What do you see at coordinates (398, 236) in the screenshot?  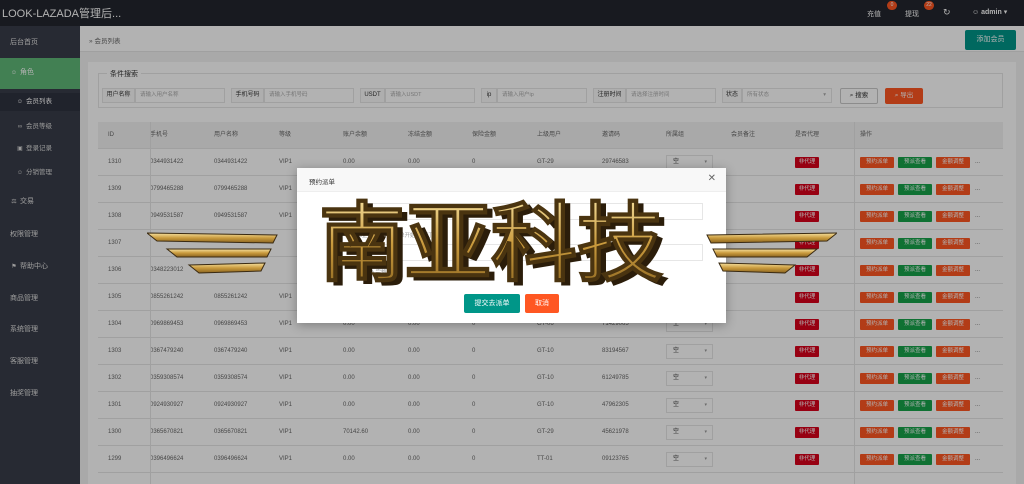 I see `order-hint: 0正确派单，第N单开始预约订单` at bounding box center [398, 236].